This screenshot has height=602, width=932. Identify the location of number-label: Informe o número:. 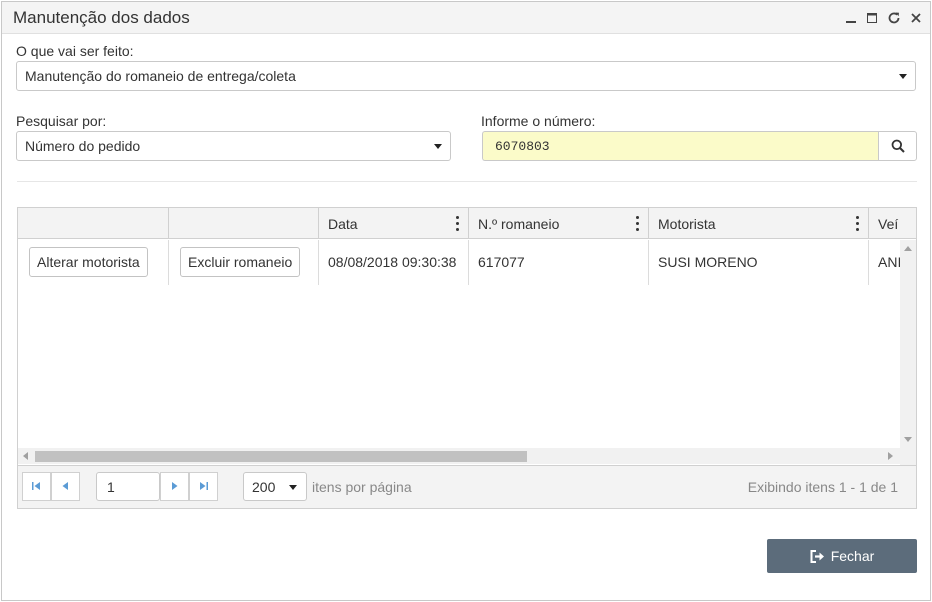
(538, 121).